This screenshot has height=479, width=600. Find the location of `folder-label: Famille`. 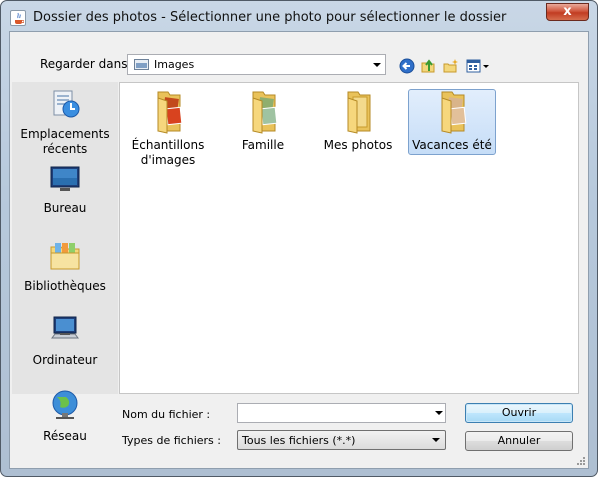

folder-label: Famille is located at coordinates (263, 145).